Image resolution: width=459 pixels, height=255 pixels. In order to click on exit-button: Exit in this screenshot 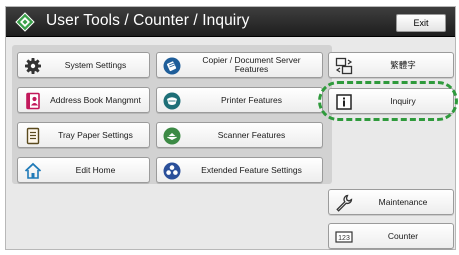, I will do `click(421, 23)`.